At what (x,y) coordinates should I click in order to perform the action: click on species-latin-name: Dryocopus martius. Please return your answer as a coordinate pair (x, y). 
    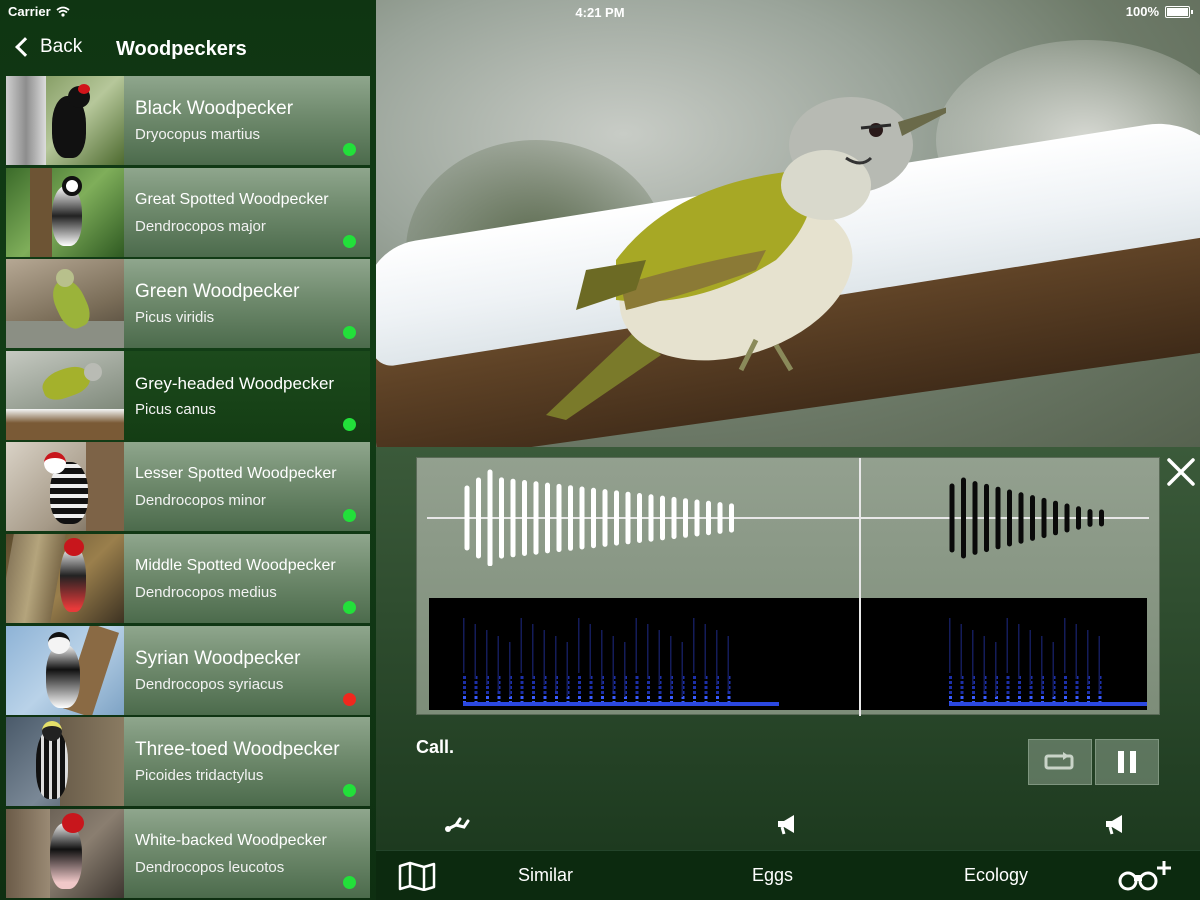
    Looking at the image, I should click on (198, 134).